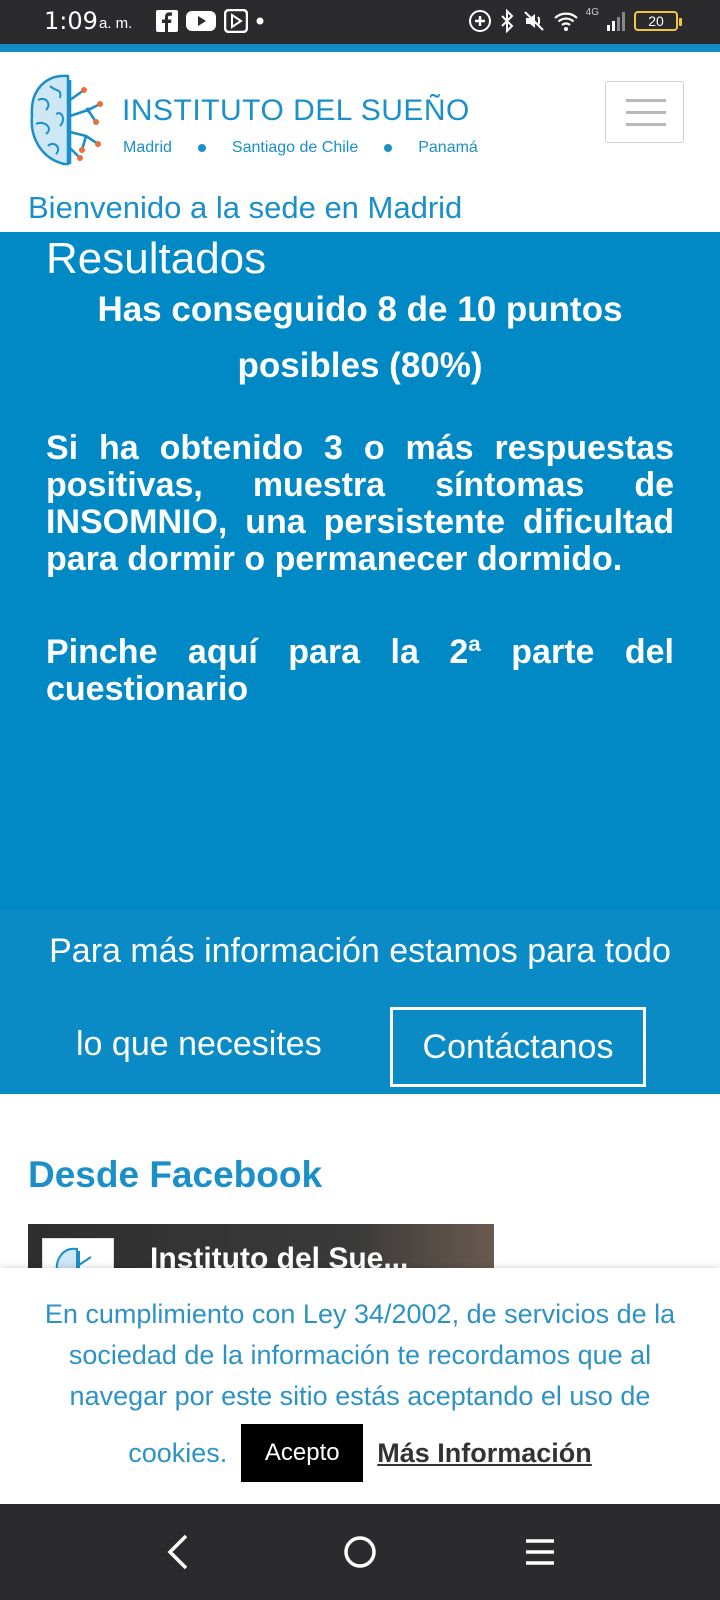 This screenshot has width=720, height=1600. Describe the element at coordinates (260, 21) in the screenshot. I see `notification-dot-icon` at that location.